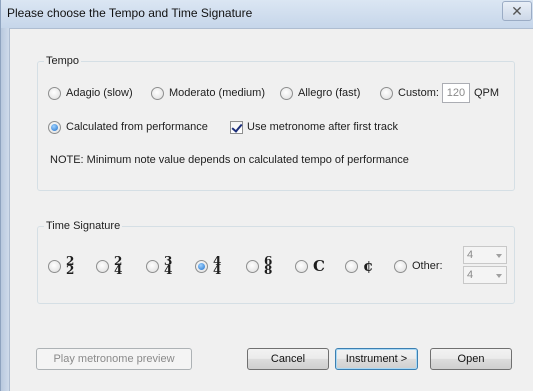 The image size is (533, 391). I want to click on radio-custom: Custom: 120 QPM, so click(440, 93).